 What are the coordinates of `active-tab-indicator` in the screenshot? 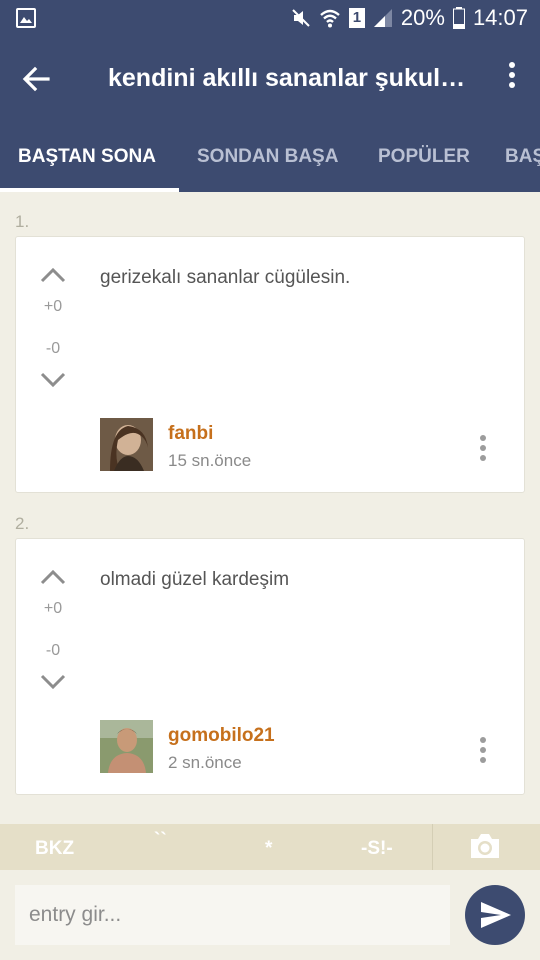 It's located at (89, 190).